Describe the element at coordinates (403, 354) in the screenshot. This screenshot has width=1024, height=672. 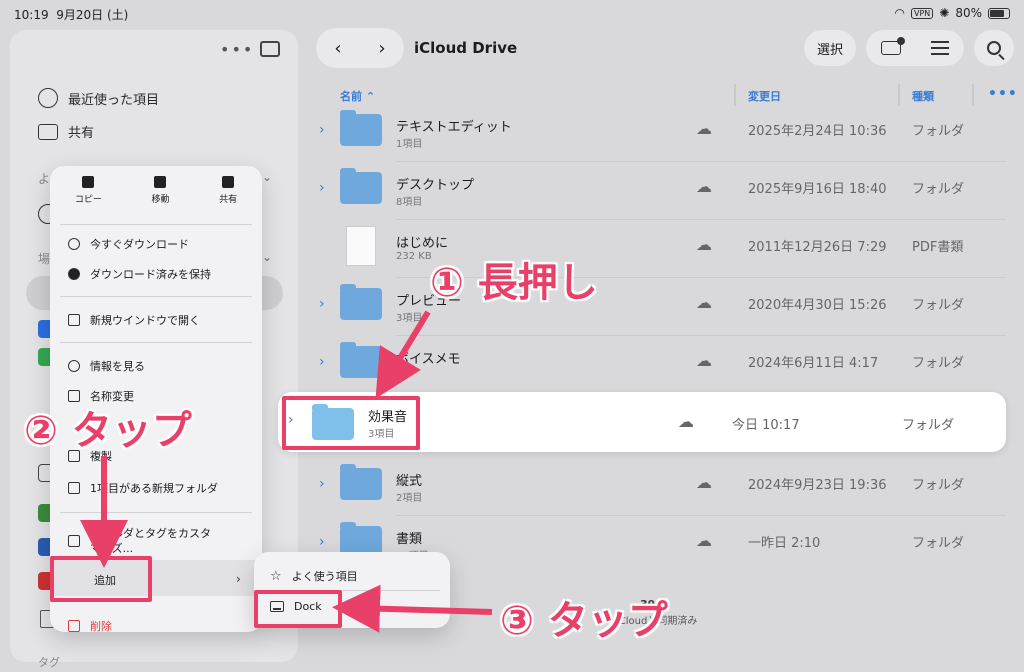
I see `arrow-to-selected-file` at that location.